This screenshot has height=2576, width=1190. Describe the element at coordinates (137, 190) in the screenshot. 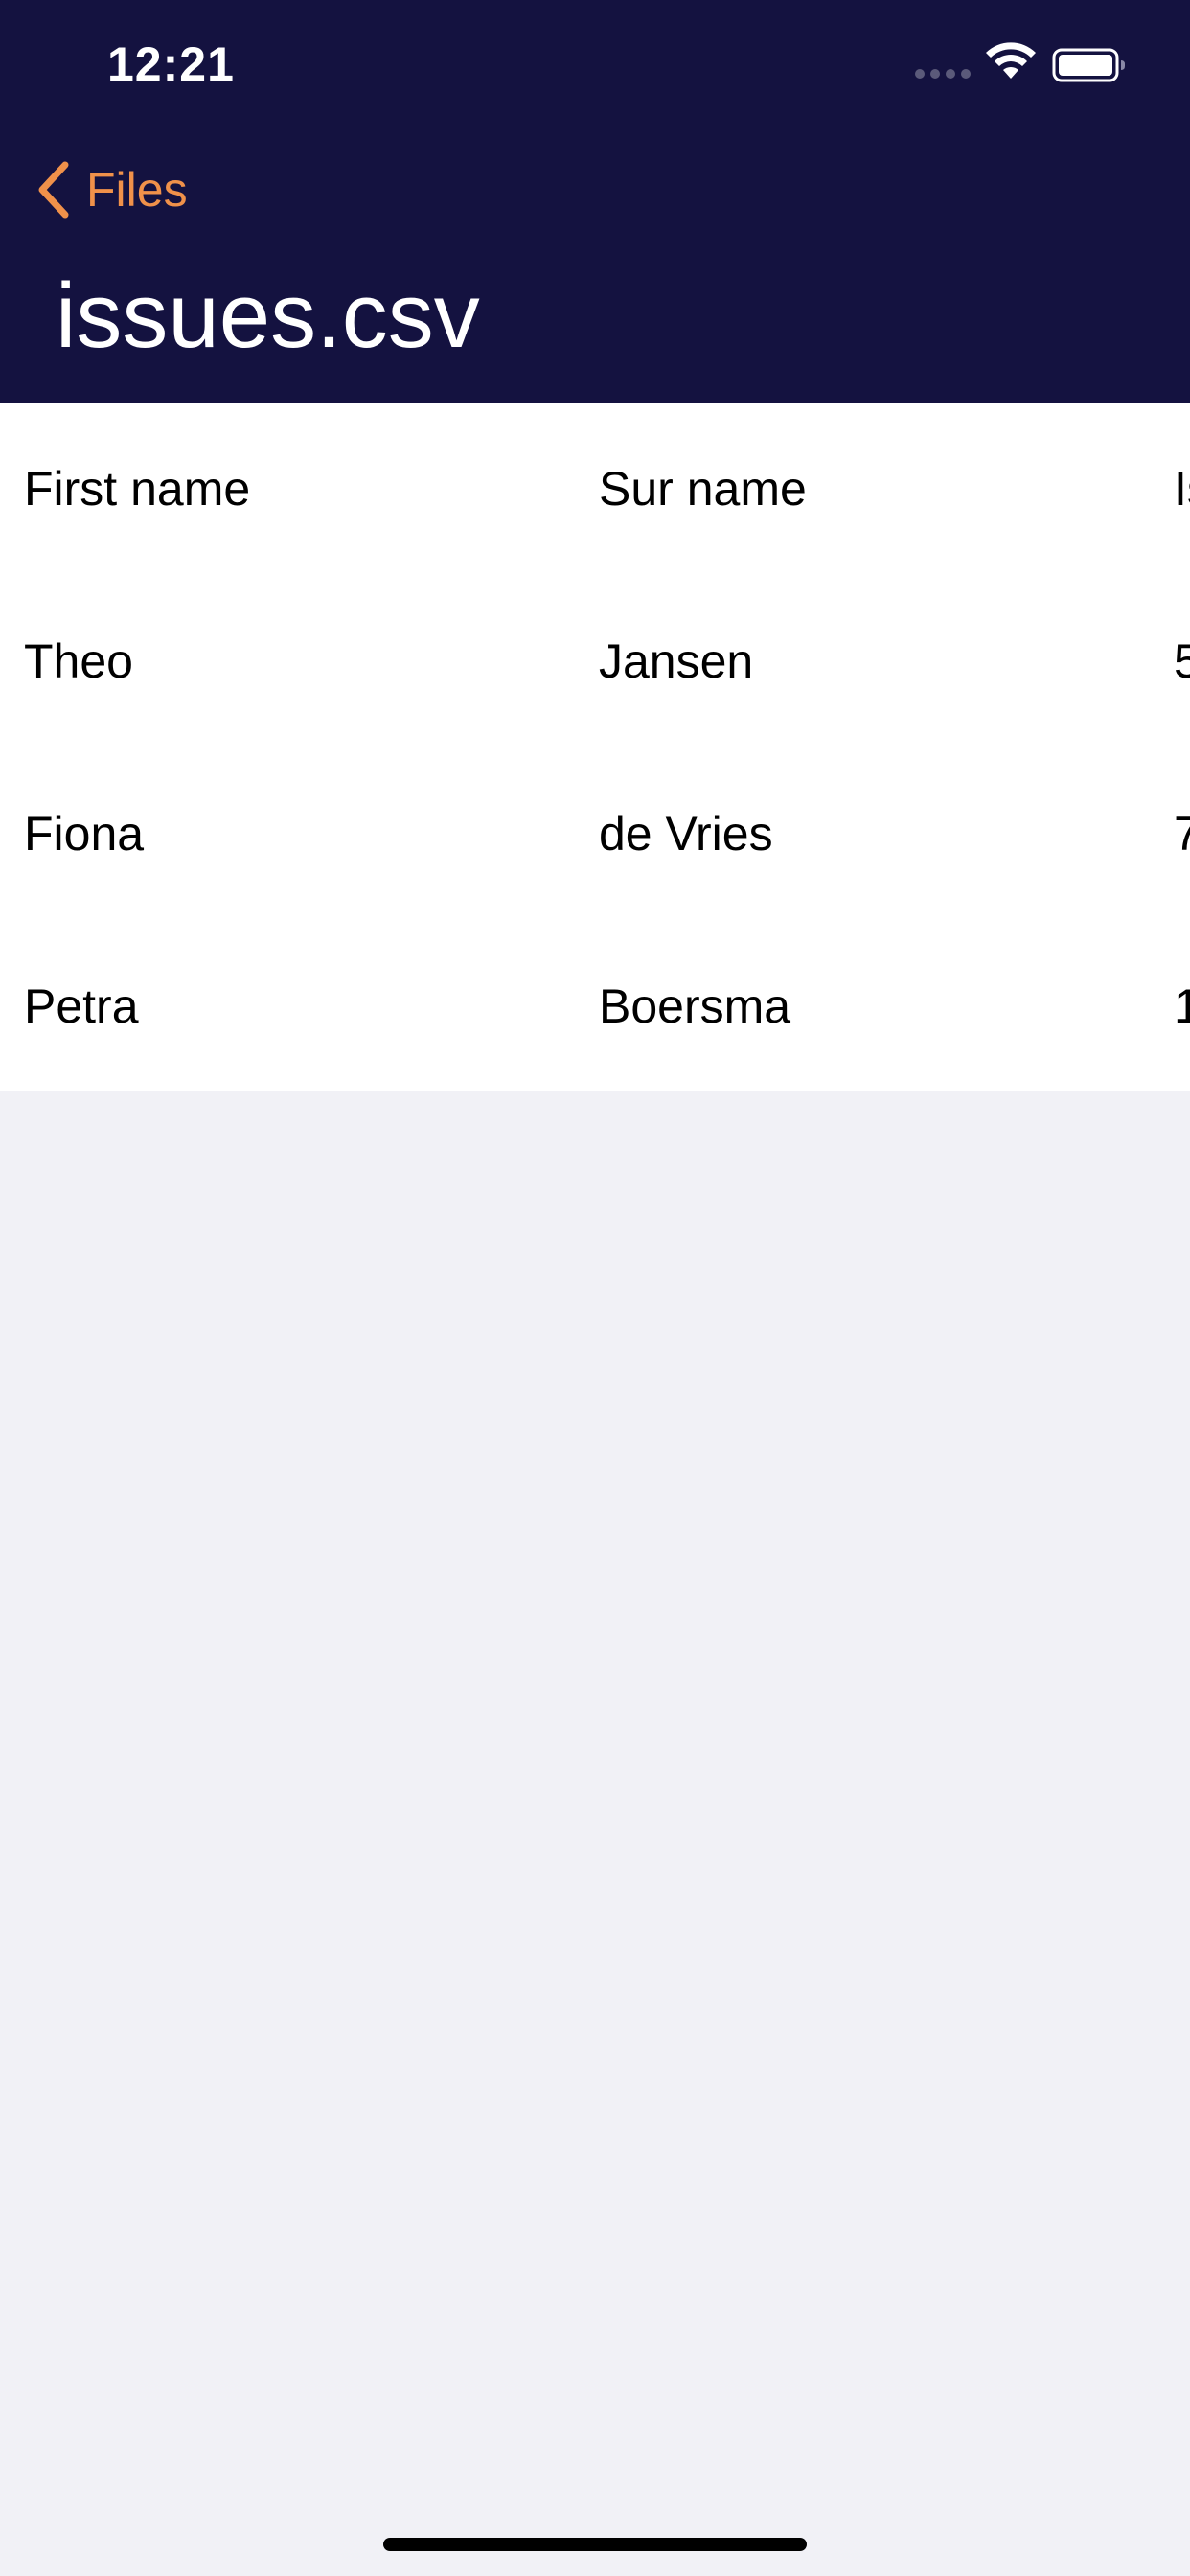

I see `back-button-label: Files` at that location.